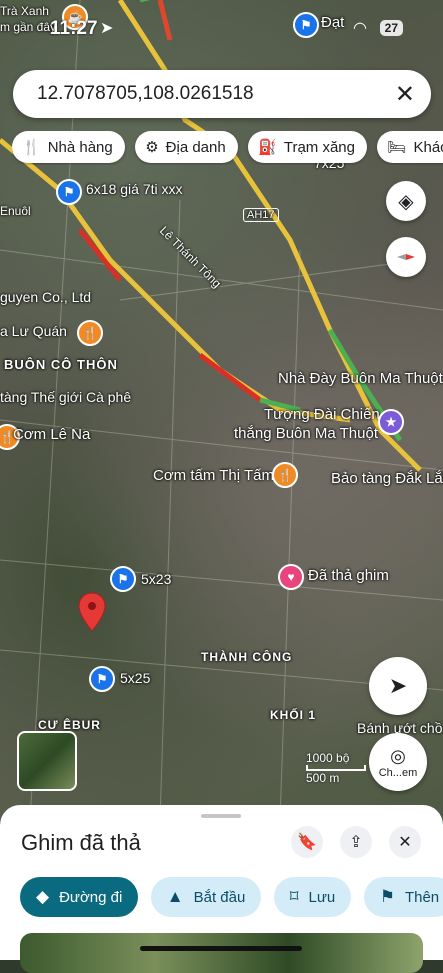  What do you see at coordinates (81, 842) in the screenshot?
I see `sheet-title: Ghim đã thả` at bounding box center [81, 842].